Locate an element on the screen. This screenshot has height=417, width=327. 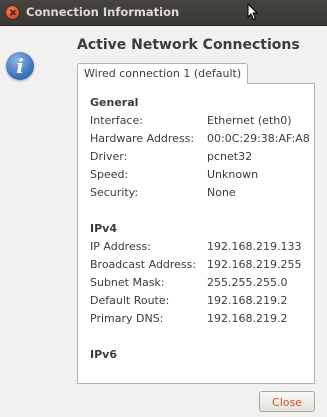
ip-address-value: 192.168.219.133 is located at coordinates (254, 246).